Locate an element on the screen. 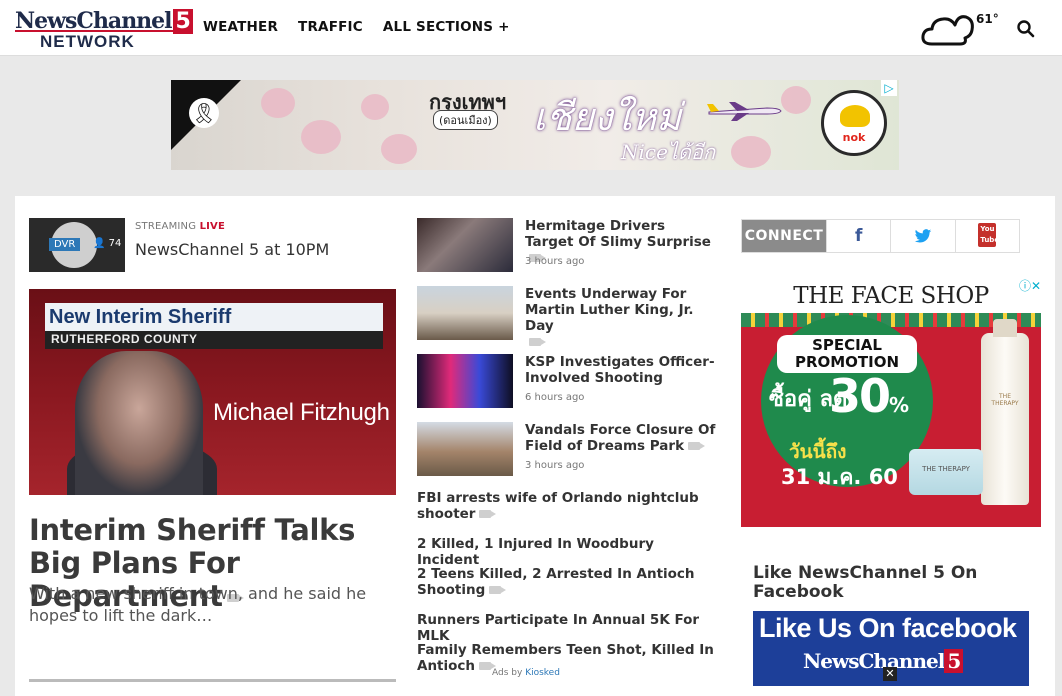 This screenshot has height=696, width=1062. cloud-icon is located at coordinates (947, 30).